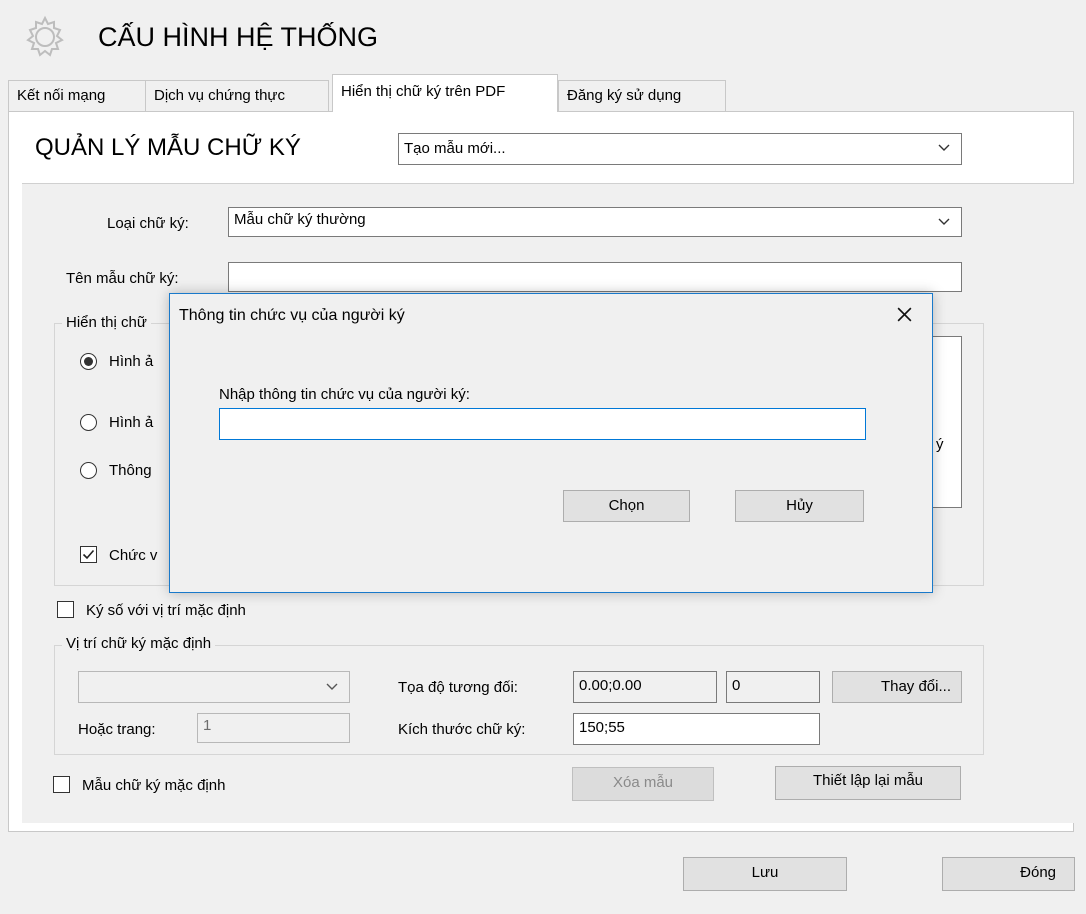  What do you see at coordinates (462, 729) in the screenshot?
I see `signature-size-label: Kích thước chữ ký:` at bounding box center [462, 729].